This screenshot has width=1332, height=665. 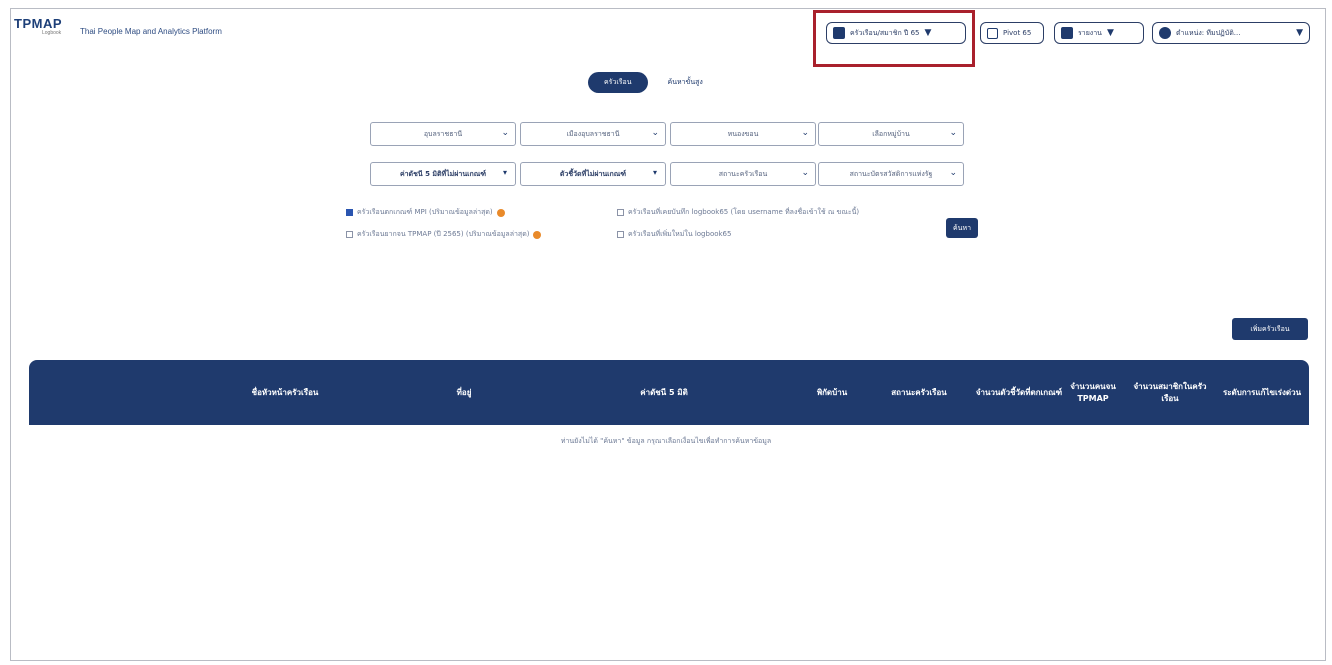 I want to click on village-value: เลือกหมู่บ้าน, so click(x=891, y=133).